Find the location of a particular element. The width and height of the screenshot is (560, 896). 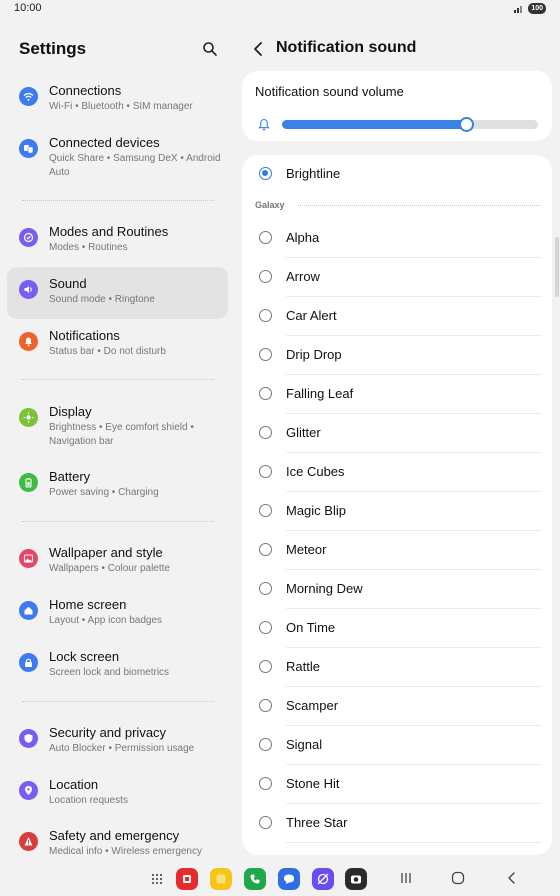

sound-item: Glitter is located at coordinates (303, 432).